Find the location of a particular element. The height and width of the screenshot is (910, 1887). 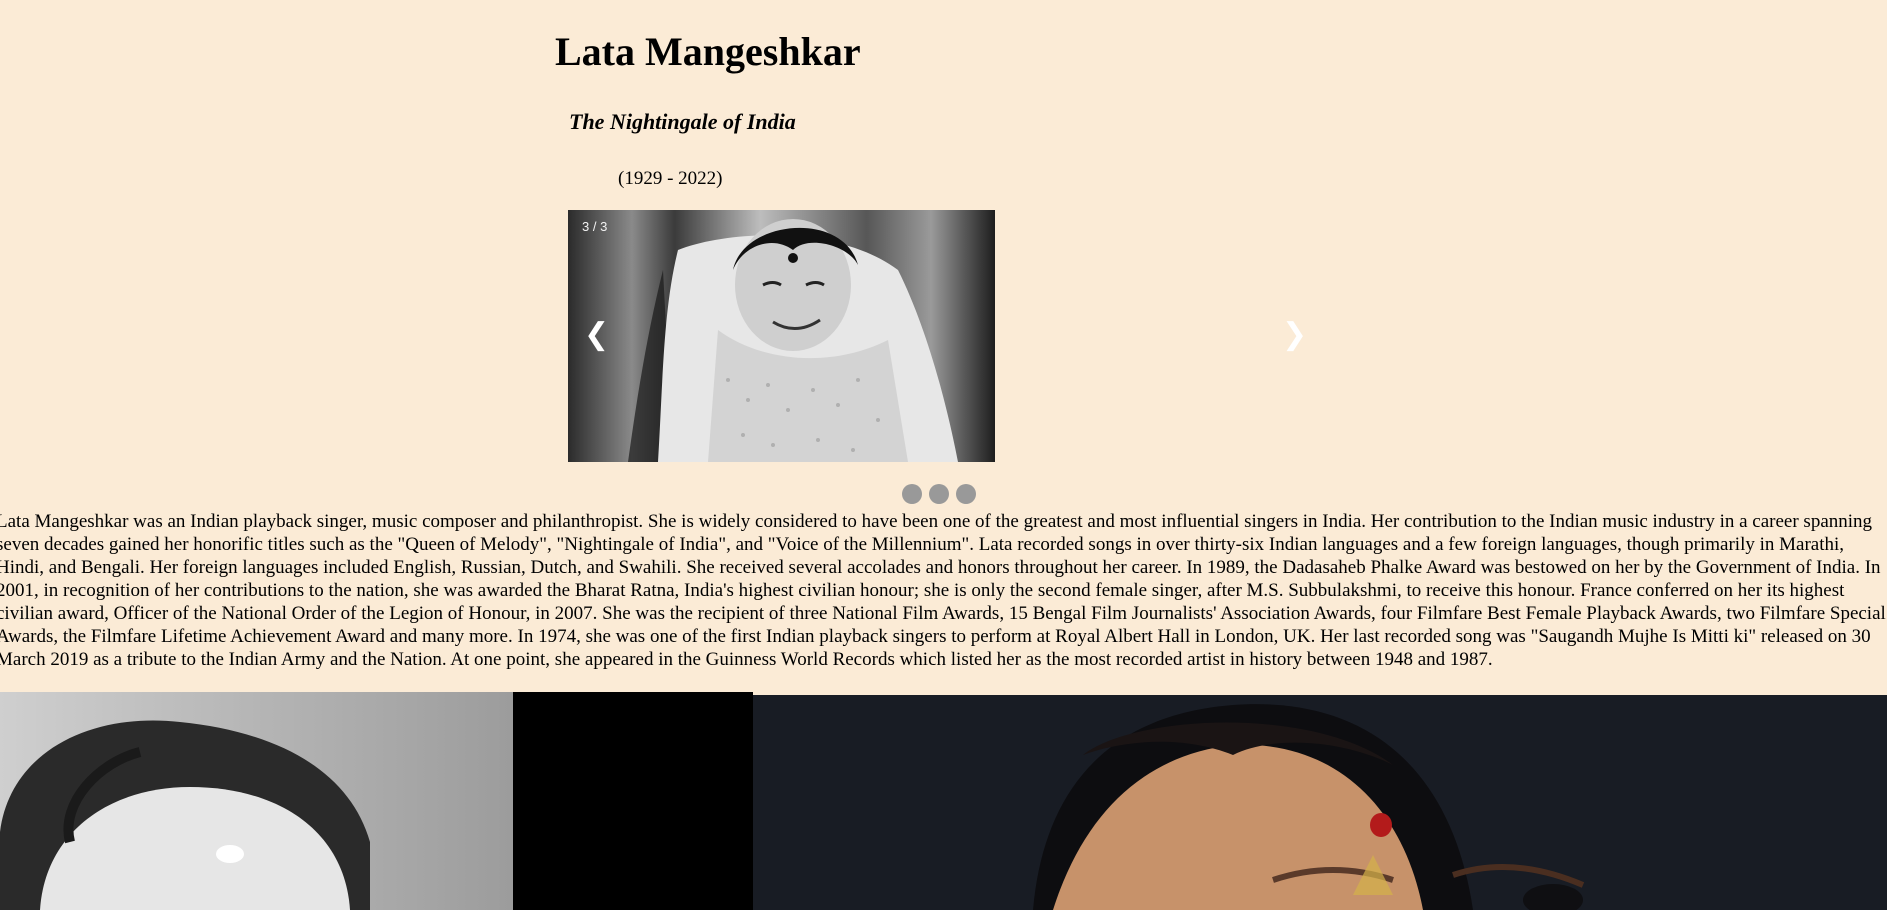

page-subtitle: The Nightingale of India is located at coordinates (682, 121).